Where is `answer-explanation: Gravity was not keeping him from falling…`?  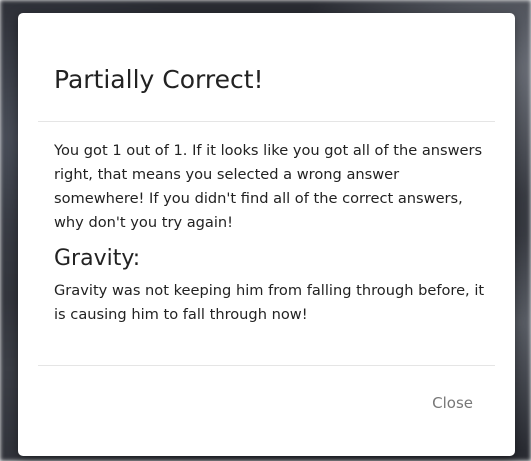
answer-explanation: Gravity was not keeping him from falling… is located at coordinates (269, 302).